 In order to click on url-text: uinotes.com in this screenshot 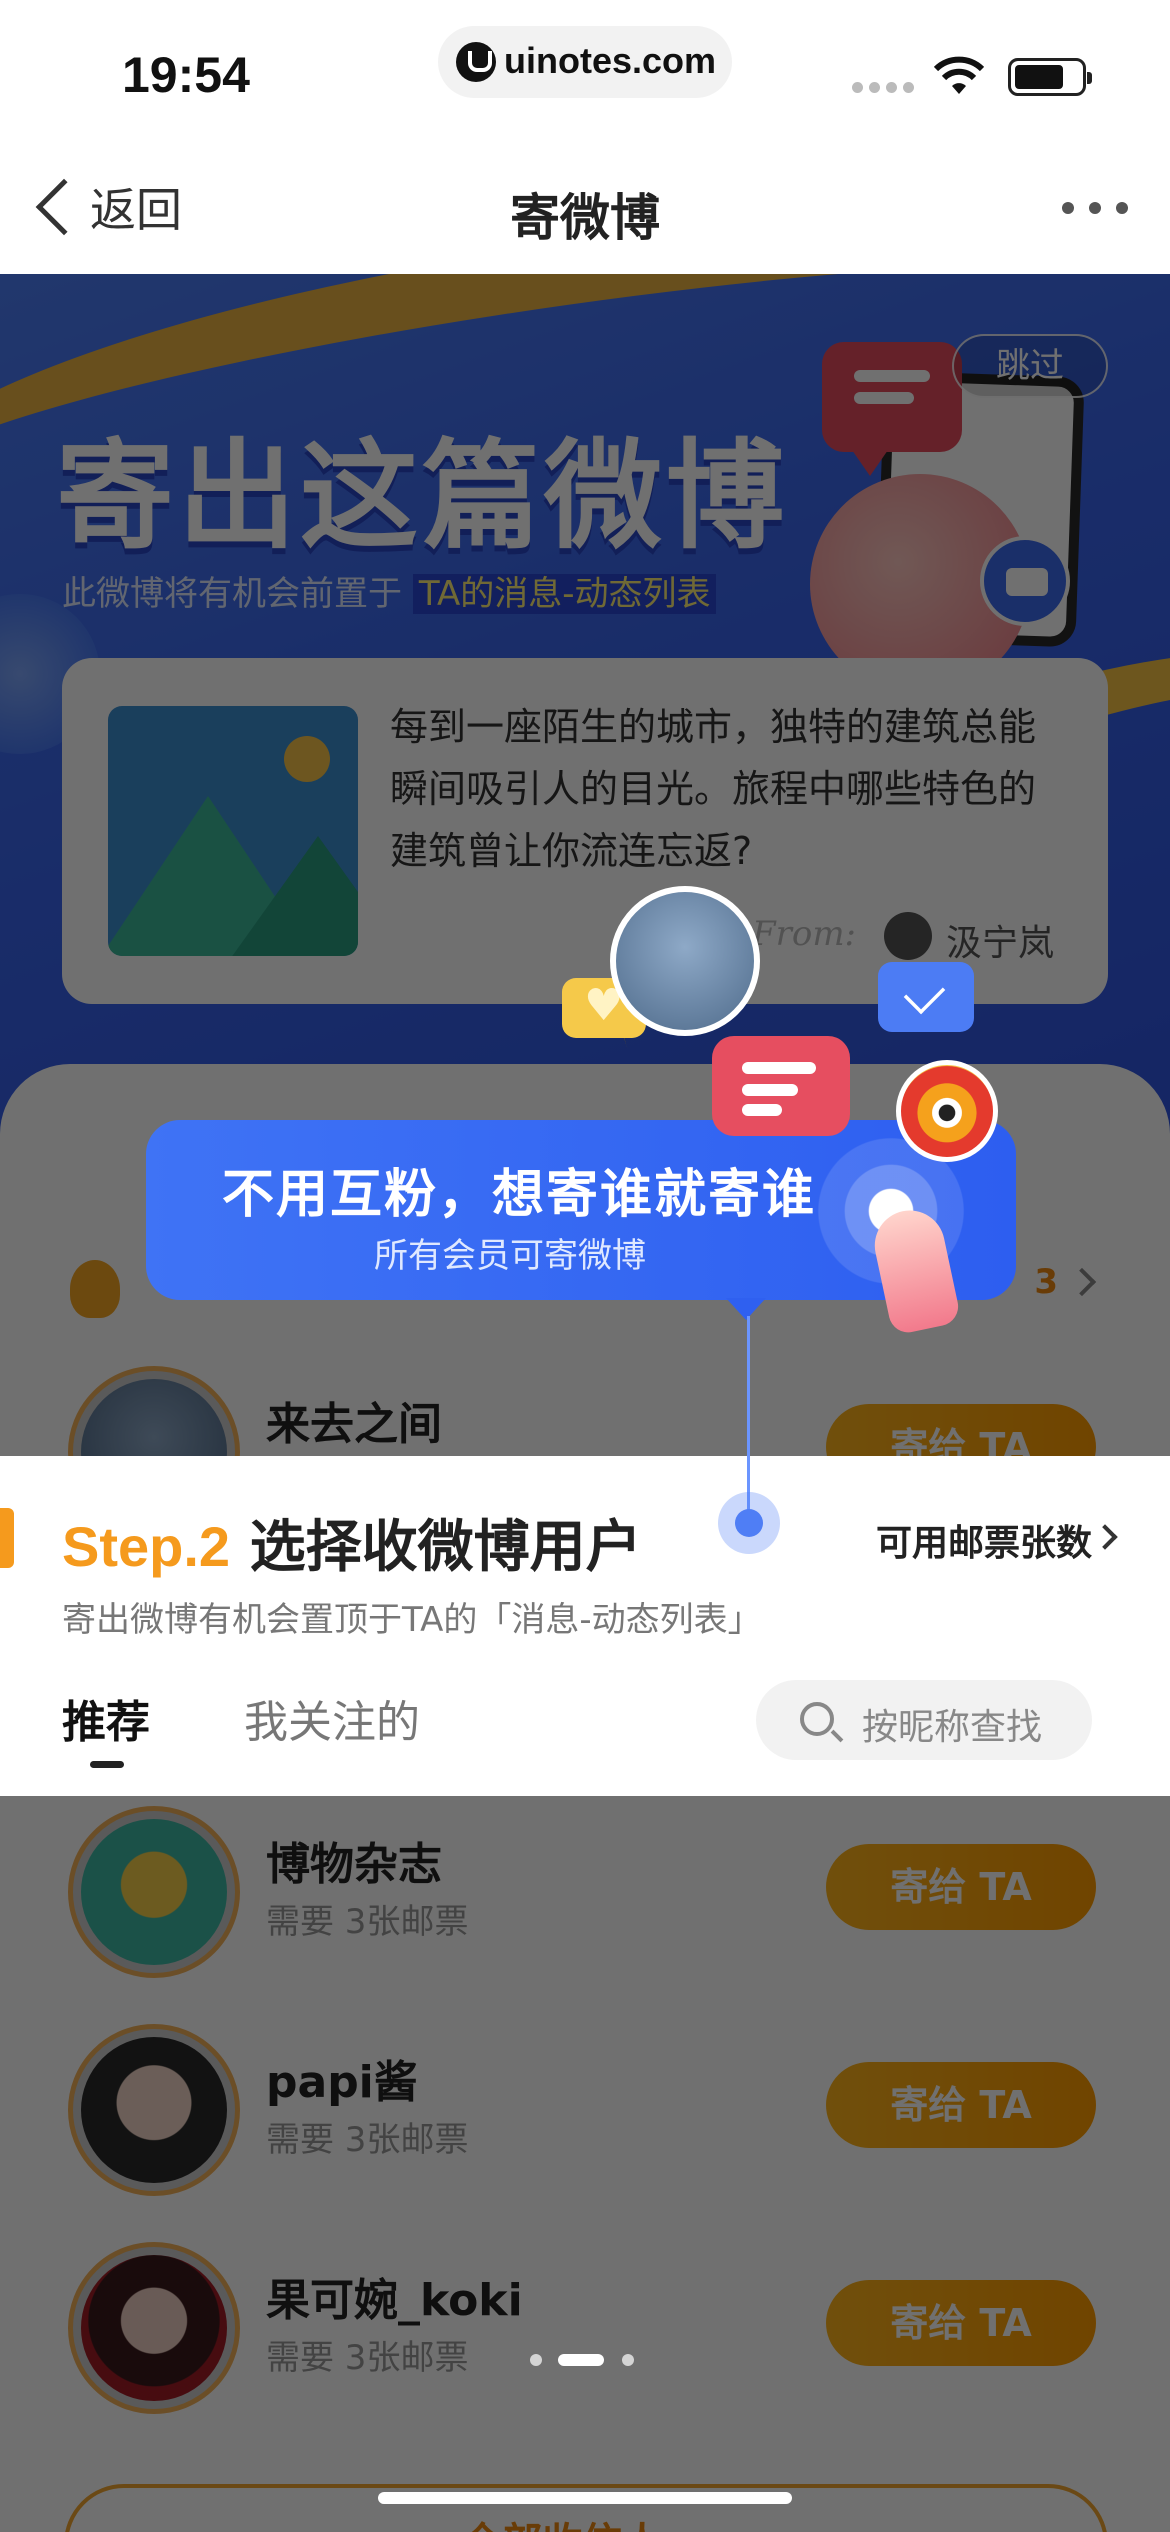, I will do `click(610, 60)`.